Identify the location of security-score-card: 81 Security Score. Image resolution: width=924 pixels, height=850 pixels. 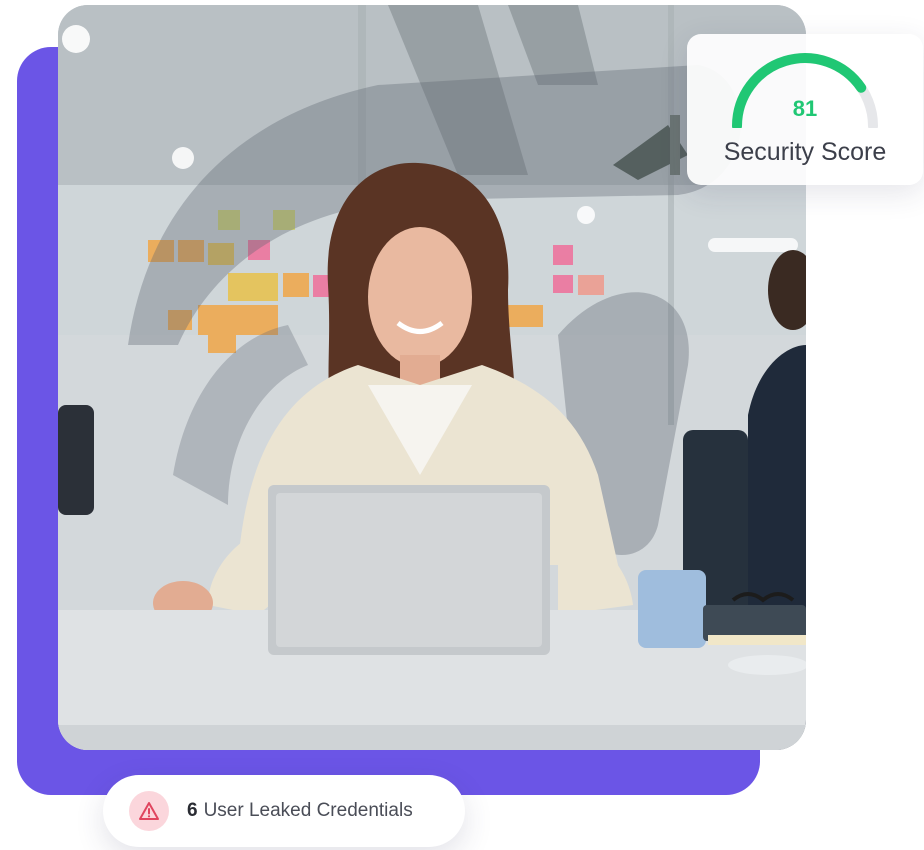
(805, 109).